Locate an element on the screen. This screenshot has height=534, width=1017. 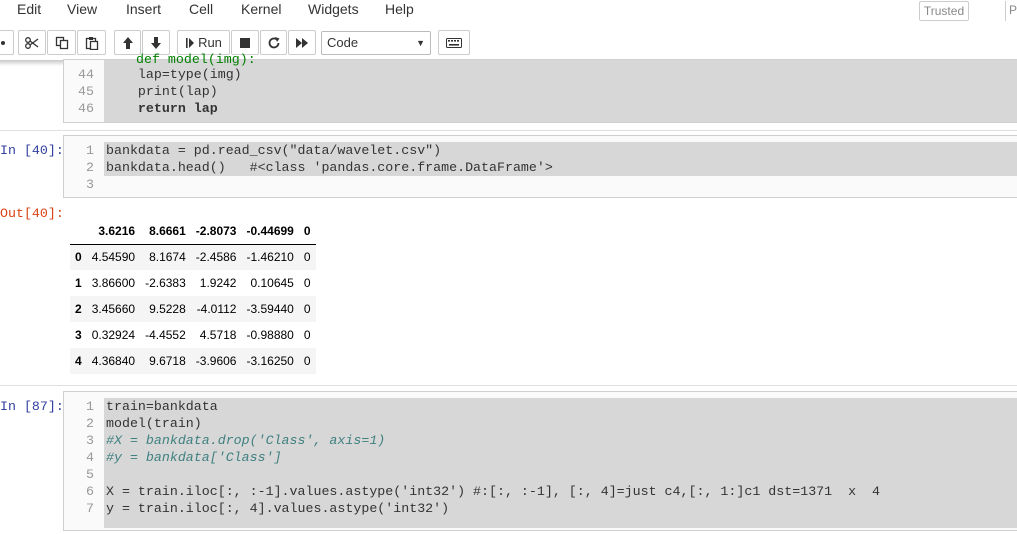
table-cell: 0.10645 is located at coordinates (272, 283).